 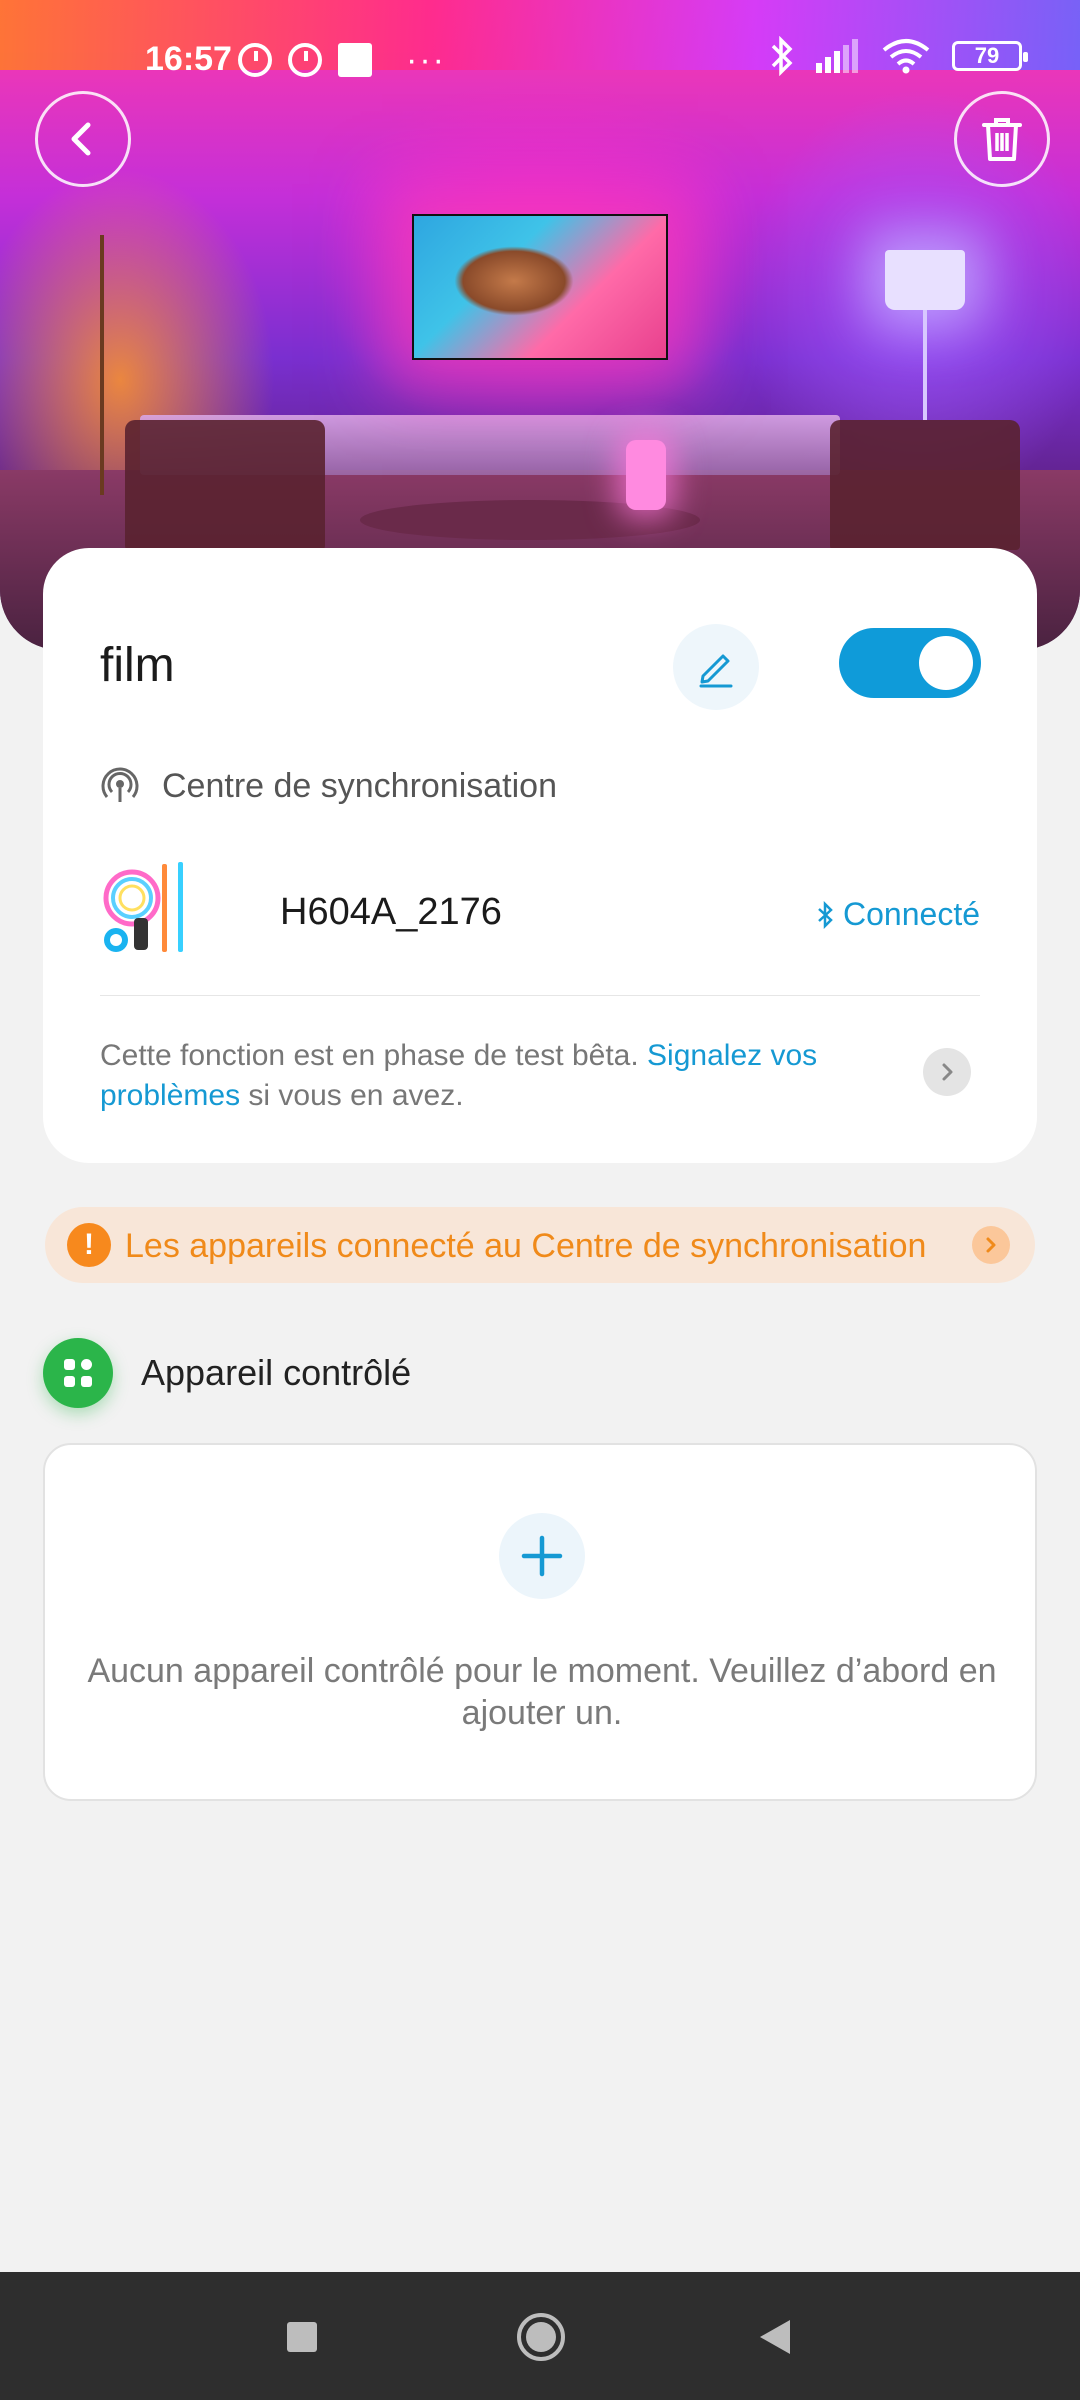 I want to click on delete-button, so click(x=1002, y=139).